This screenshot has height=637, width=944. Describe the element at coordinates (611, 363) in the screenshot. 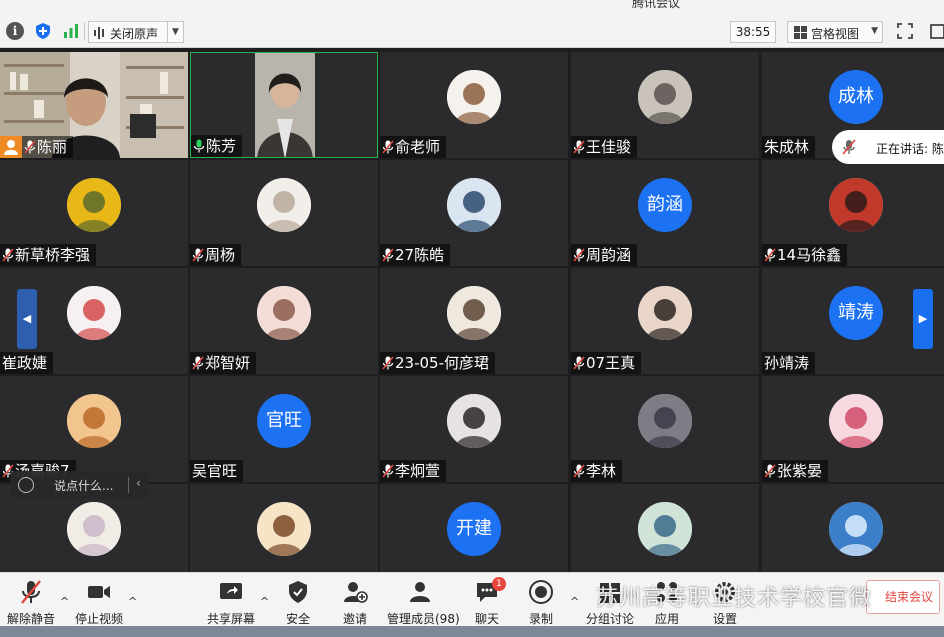

I see `participant-name: 07王真` at that location.